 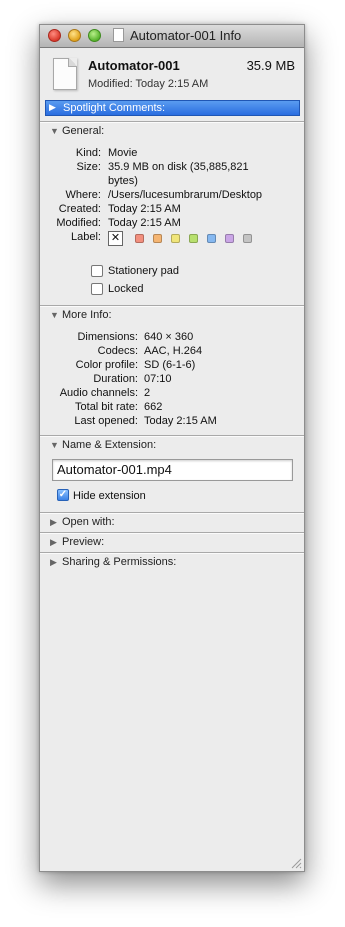 I want to click on modified-date: Modified: Today 2:15 AM, so click(x=148, y=84).